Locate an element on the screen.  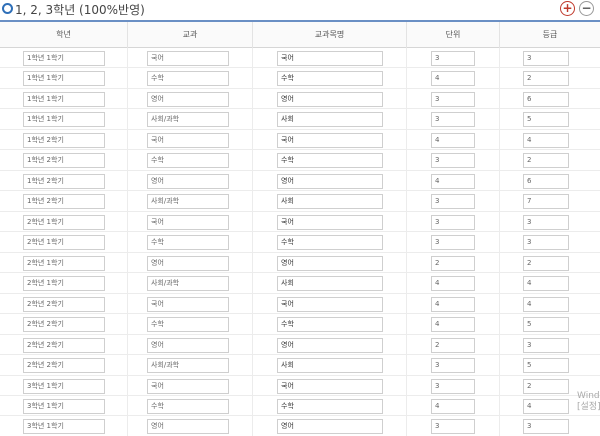
rank-input: 7 is located at coordinates (546, 202).